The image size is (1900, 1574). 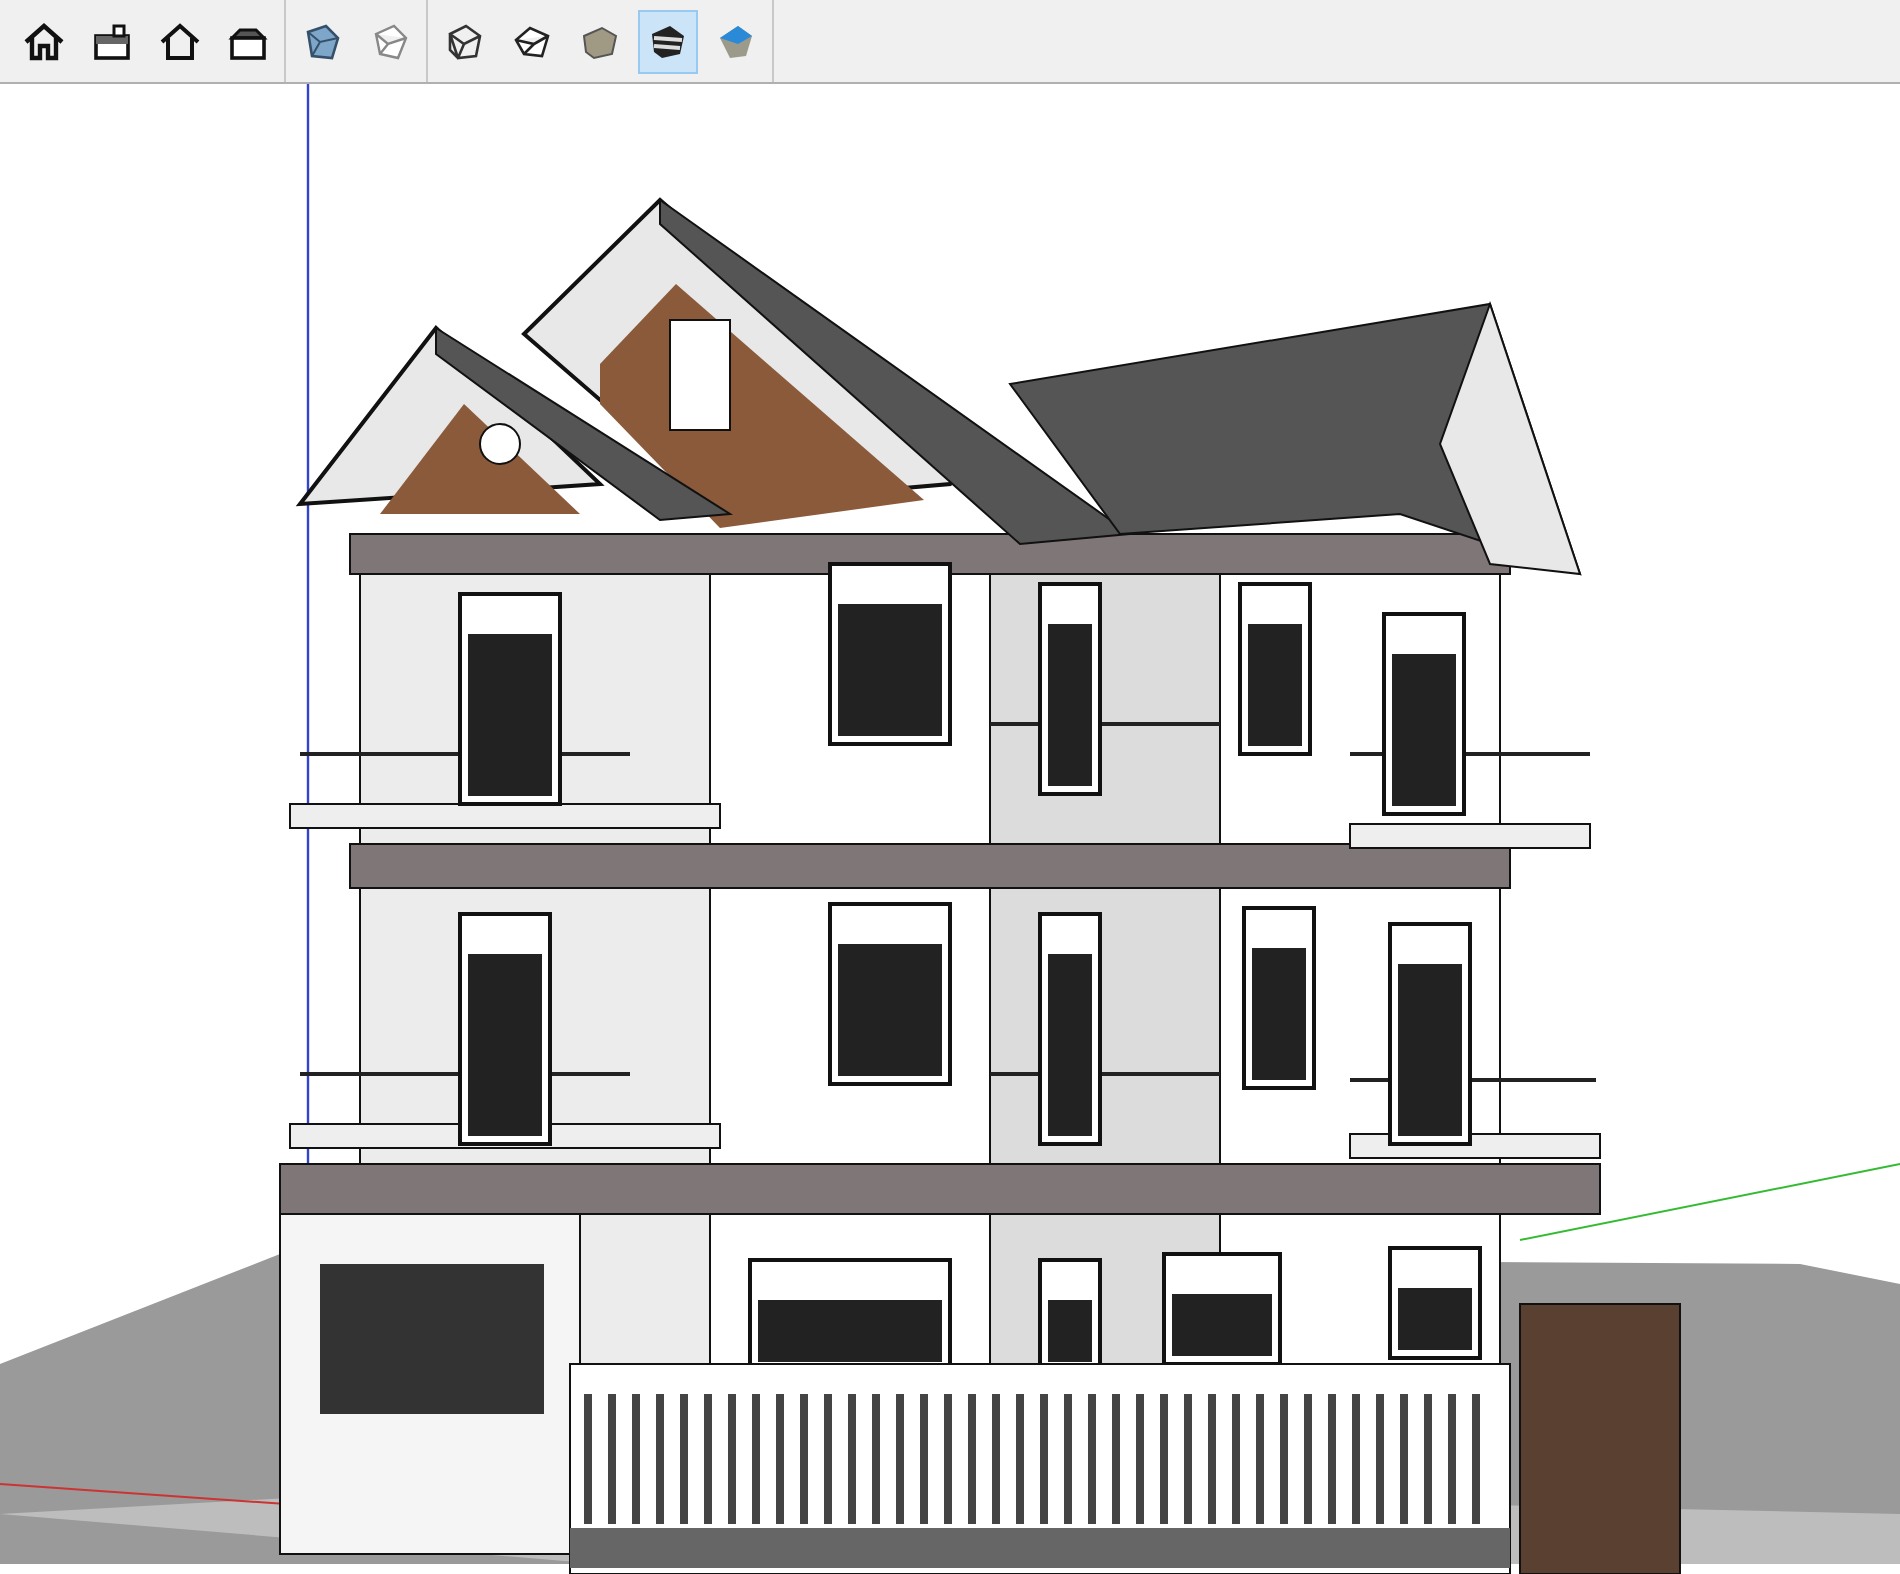 I want to click on house-top-icon, so click(x=112, y=41).